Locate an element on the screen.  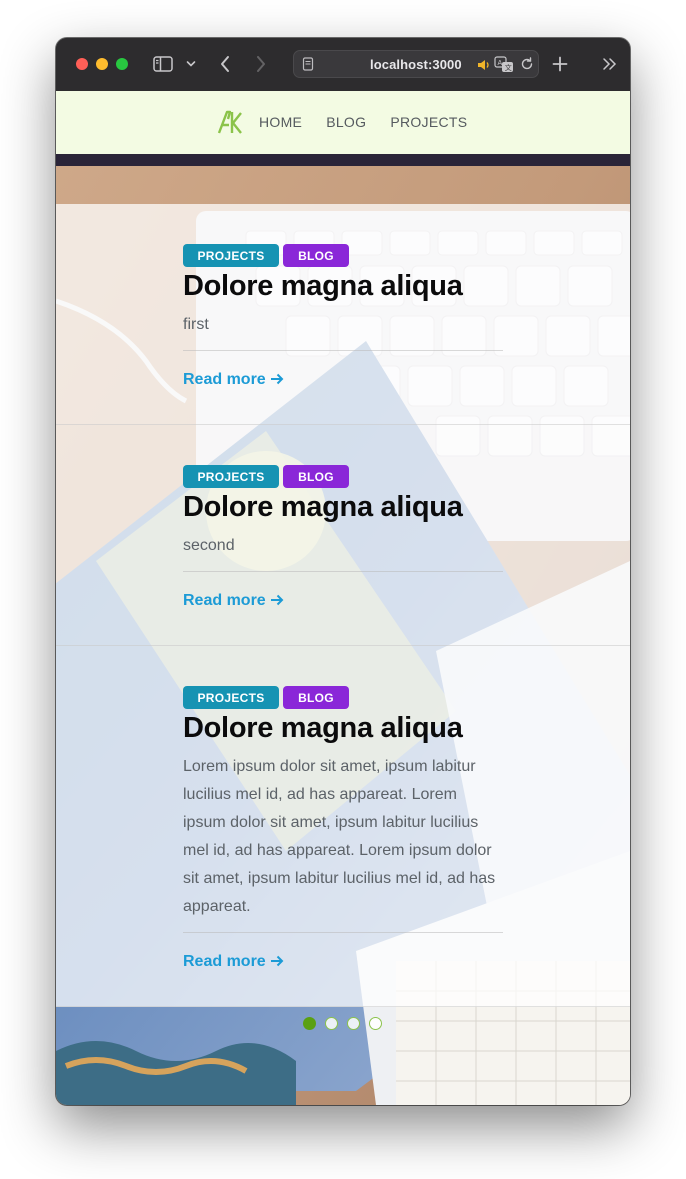
chevron-down-icon is located at coordinates (191, 64).